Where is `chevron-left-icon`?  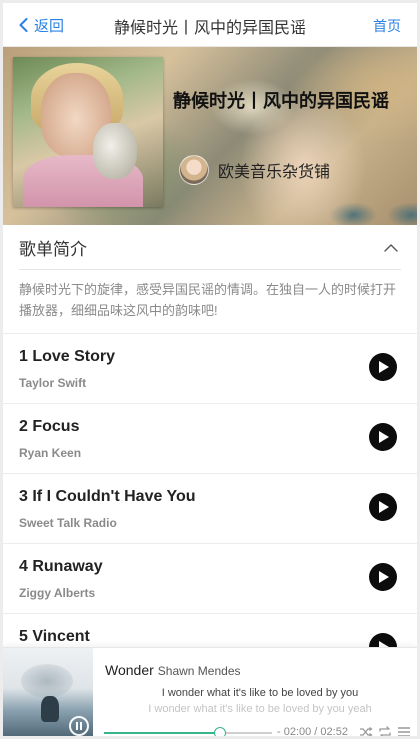
chevron-left-icon is located at coordinates (23, 25).